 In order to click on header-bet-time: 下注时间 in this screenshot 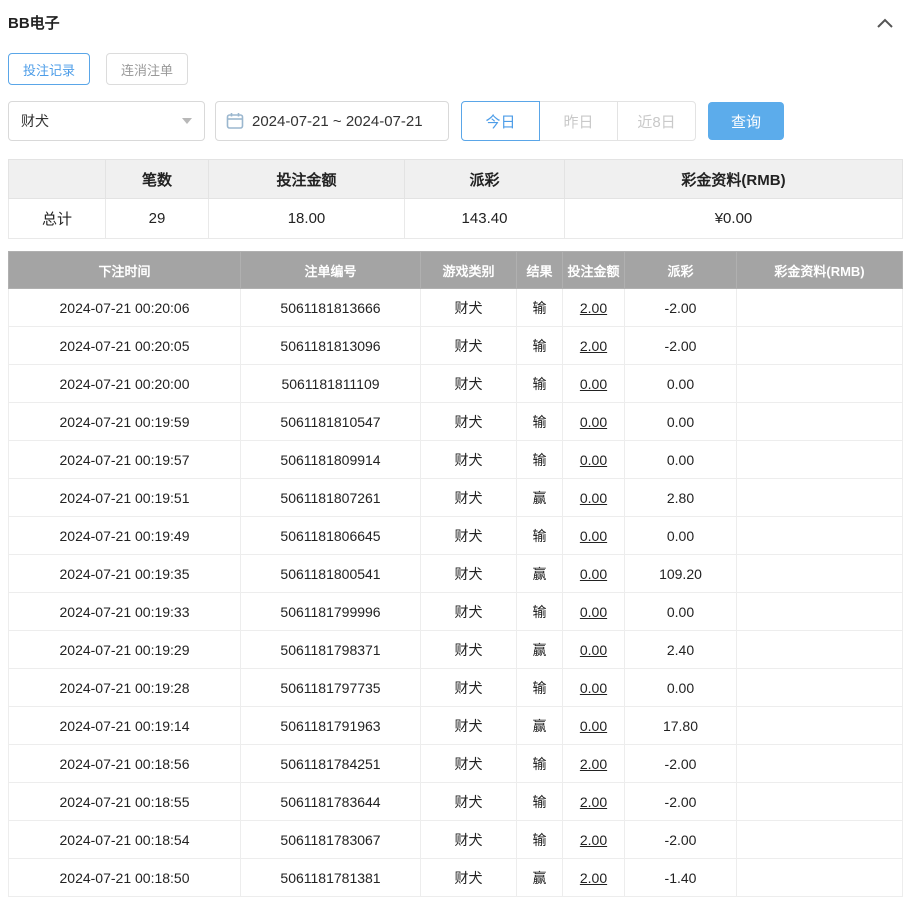, I will do `click(124, 270)`.